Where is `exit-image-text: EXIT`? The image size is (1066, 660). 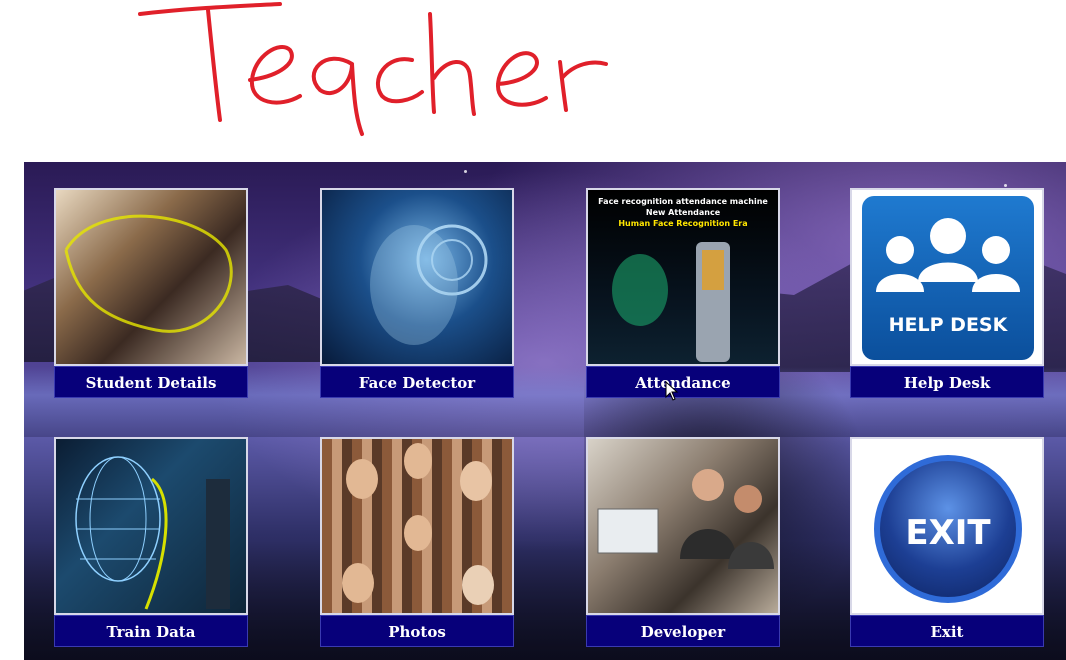 exit-image-text: EXIT is located at coordinates (948, 533).